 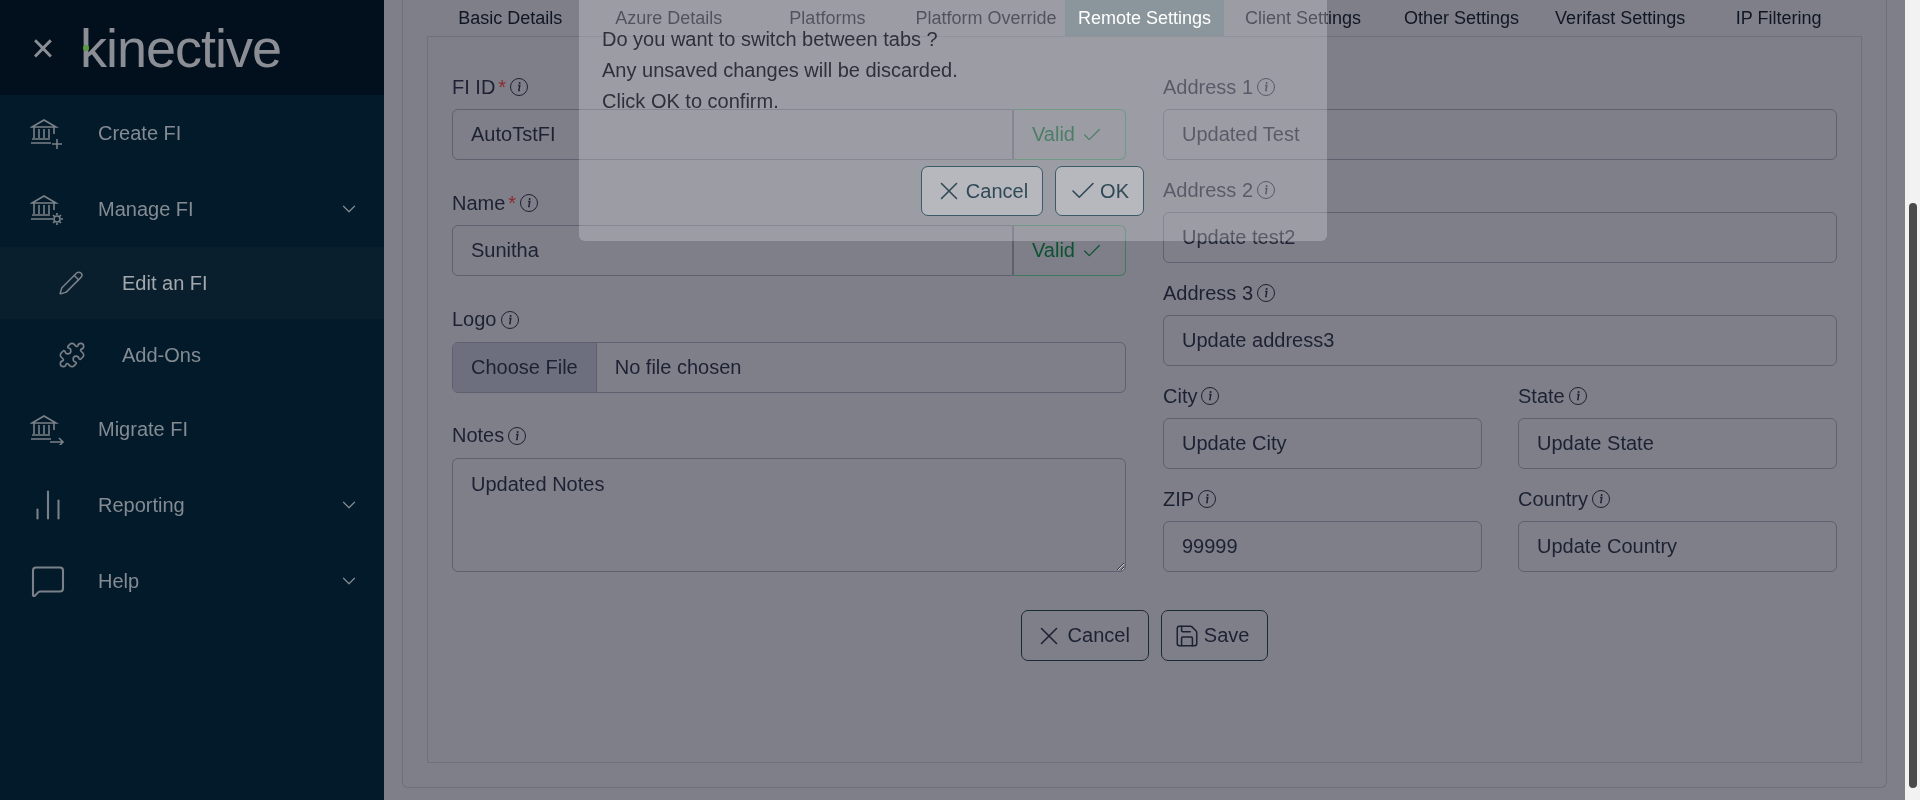 I want to click on field-label: Address 1, so click(x=1208, y=87).